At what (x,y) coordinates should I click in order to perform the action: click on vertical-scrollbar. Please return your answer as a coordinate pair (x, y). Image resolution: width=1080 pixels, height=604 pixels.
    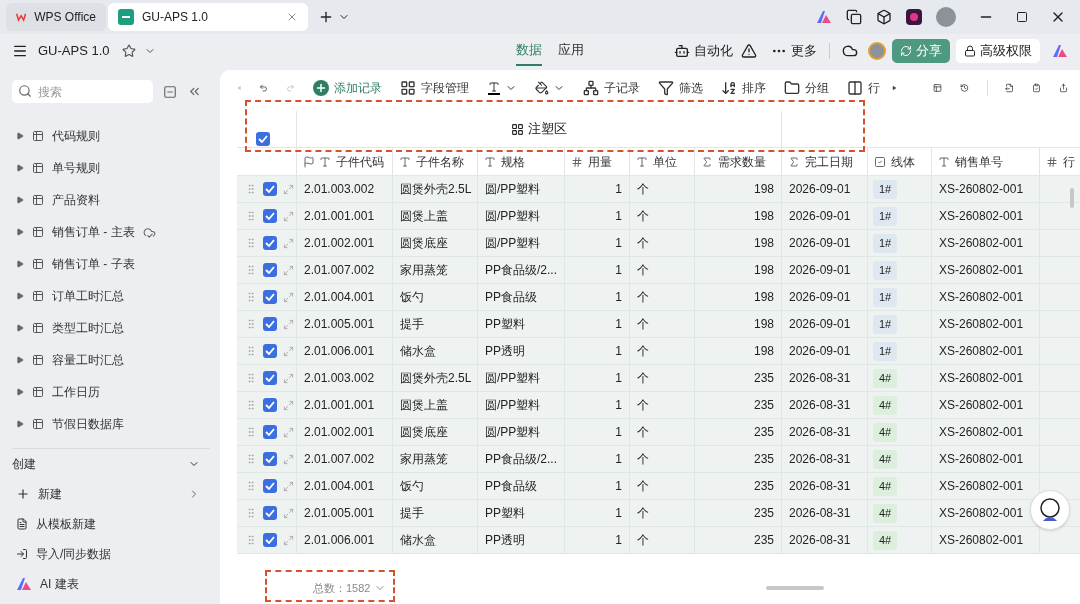
    Looking at the image, I should click on (1072, 198).